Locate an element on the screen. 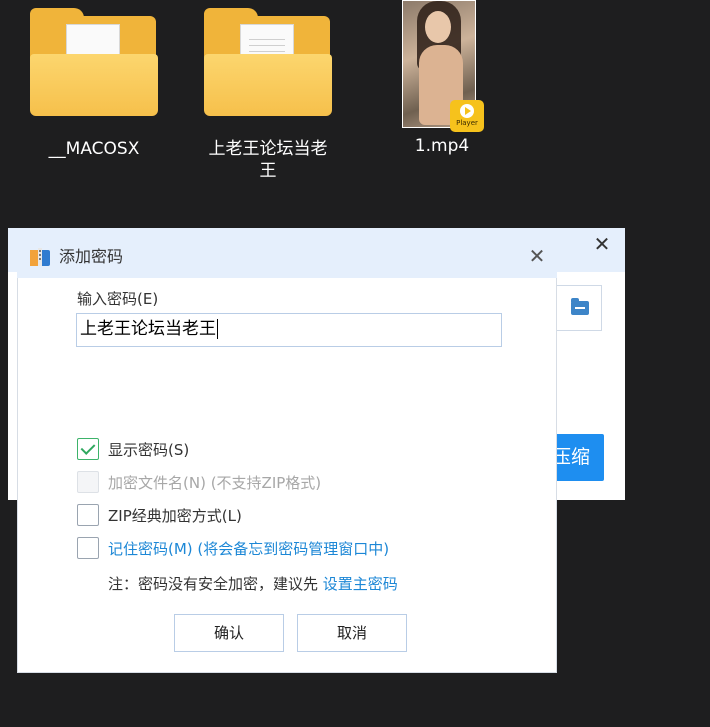 This screenshot has height=727, width=710. password-input: 上老王论坛当老王 is located at coordinates (289, 330).